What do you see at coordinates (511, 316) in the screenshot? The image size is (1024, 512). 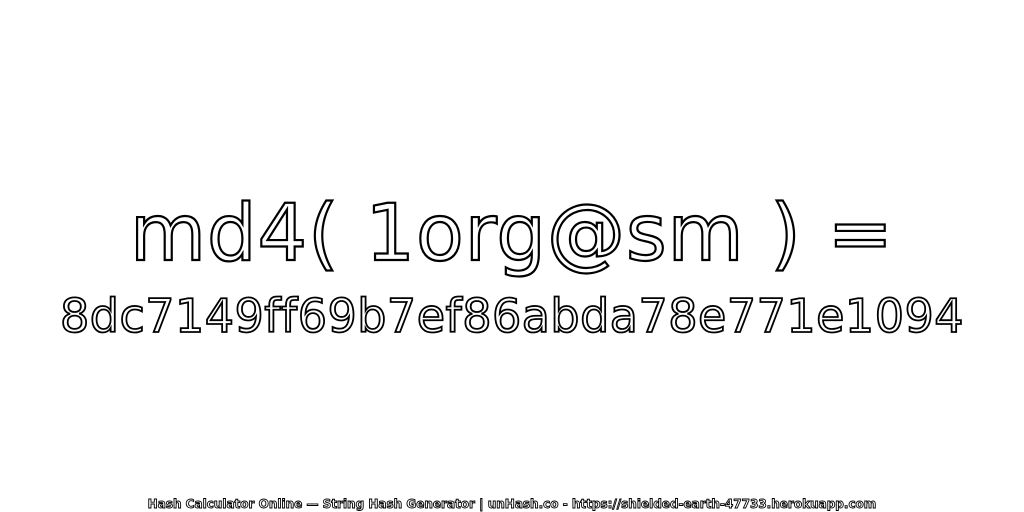 I see `hash-result-value: 8dc7149ff69b7ef86abda78e771e1094` at bounding box center [511, 316].